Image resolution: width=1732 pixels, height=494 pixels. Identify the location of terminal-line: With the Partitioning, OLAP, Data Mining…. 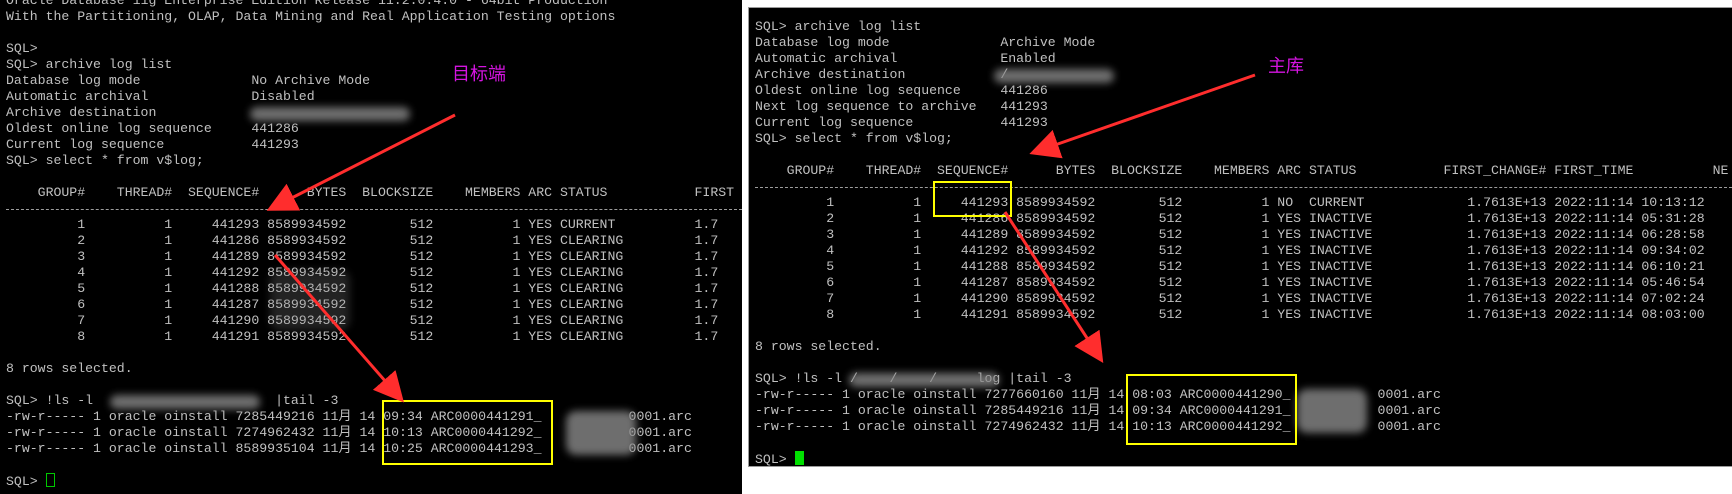
(311, 16).